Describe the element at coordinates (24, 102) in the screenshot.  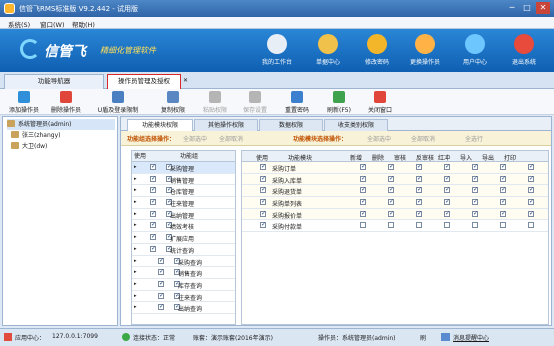
I see `toolbar-button-0: 添加操作员` at that location.